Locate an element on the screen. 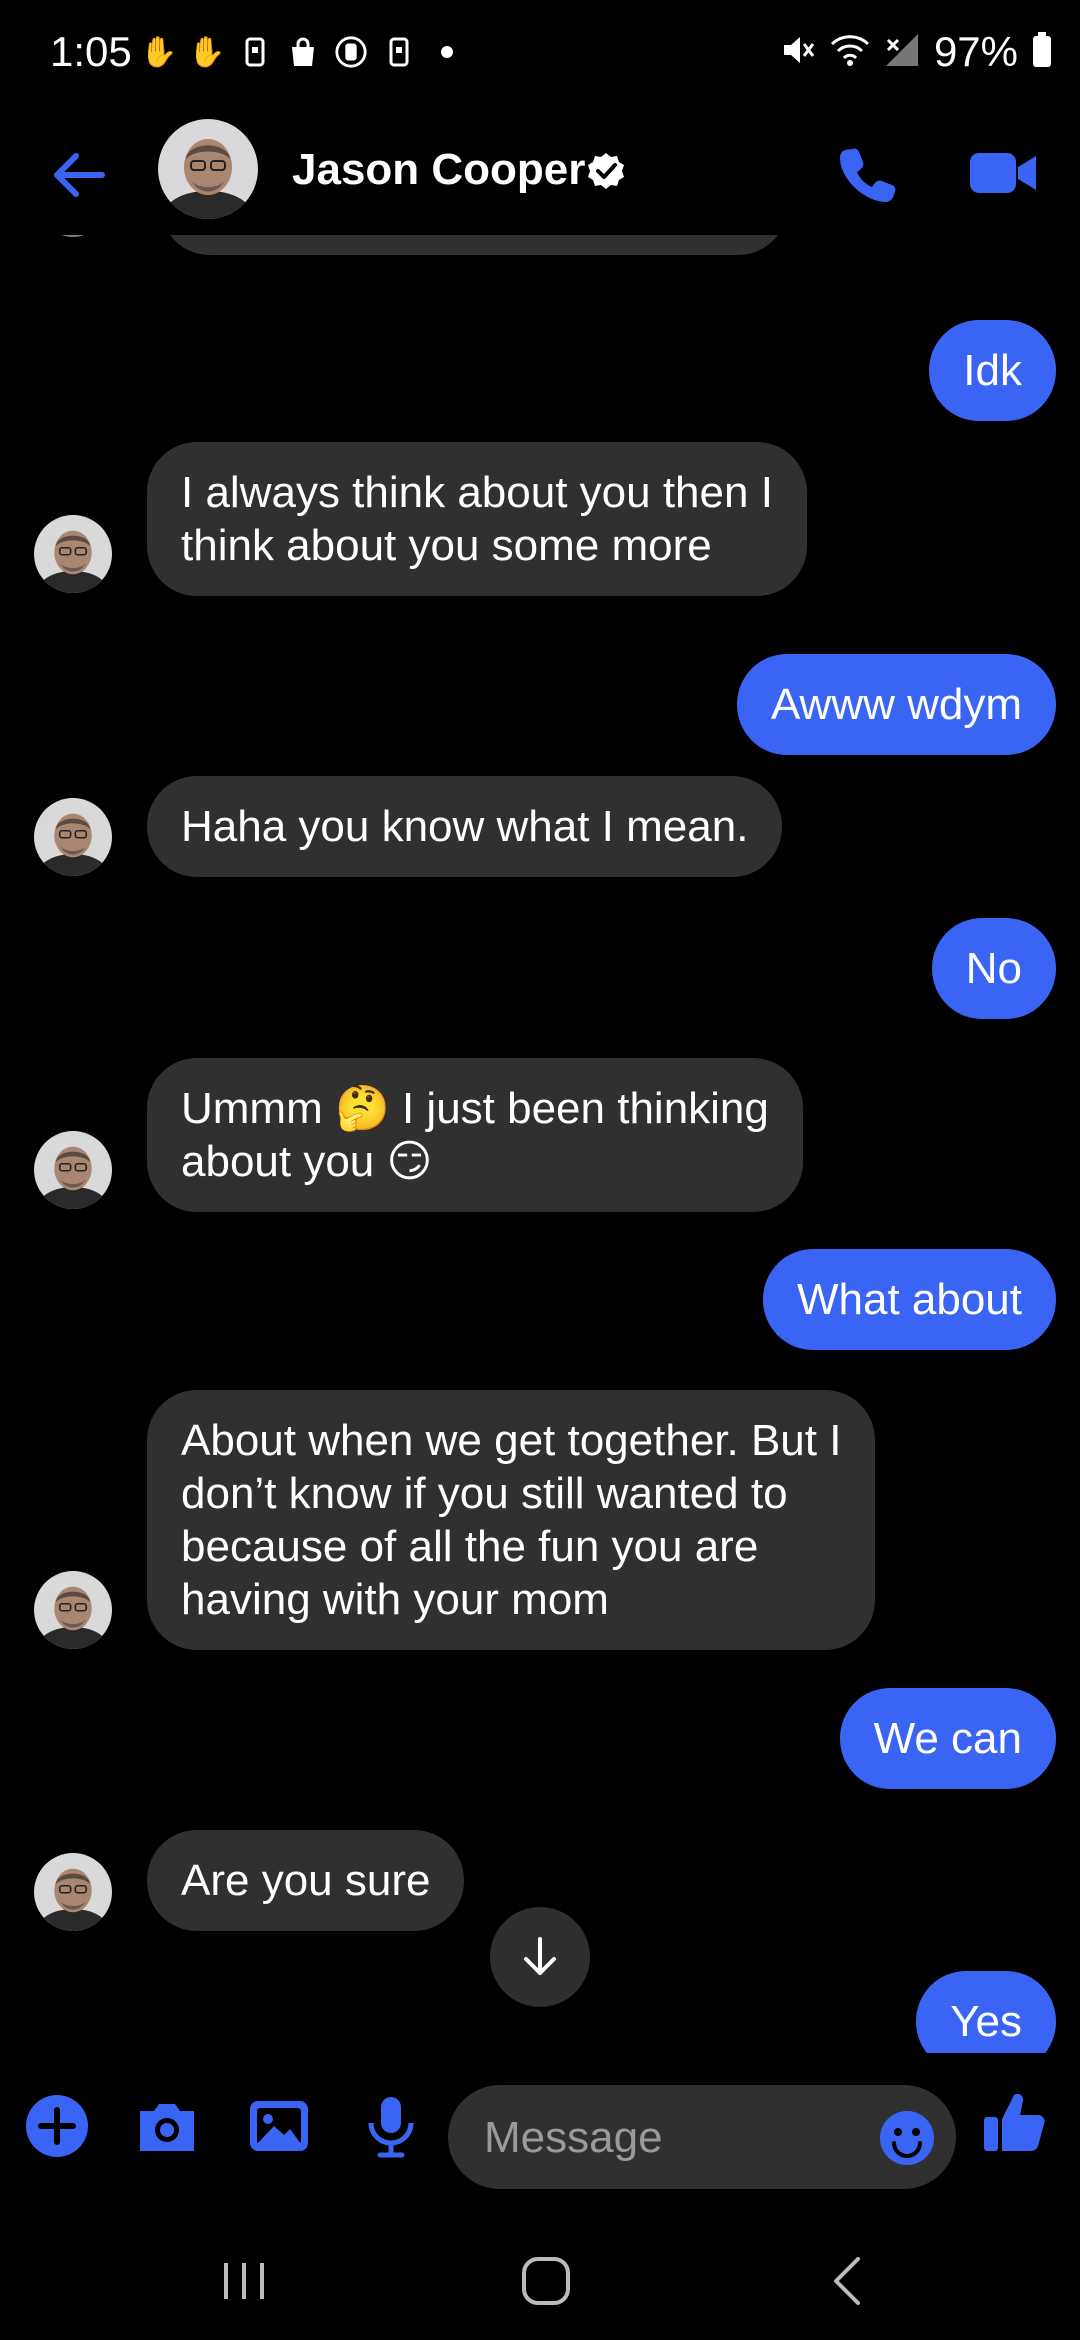 The image size is (1080, 2340). chevron-left-icon is located at coordinates (847, 2281).